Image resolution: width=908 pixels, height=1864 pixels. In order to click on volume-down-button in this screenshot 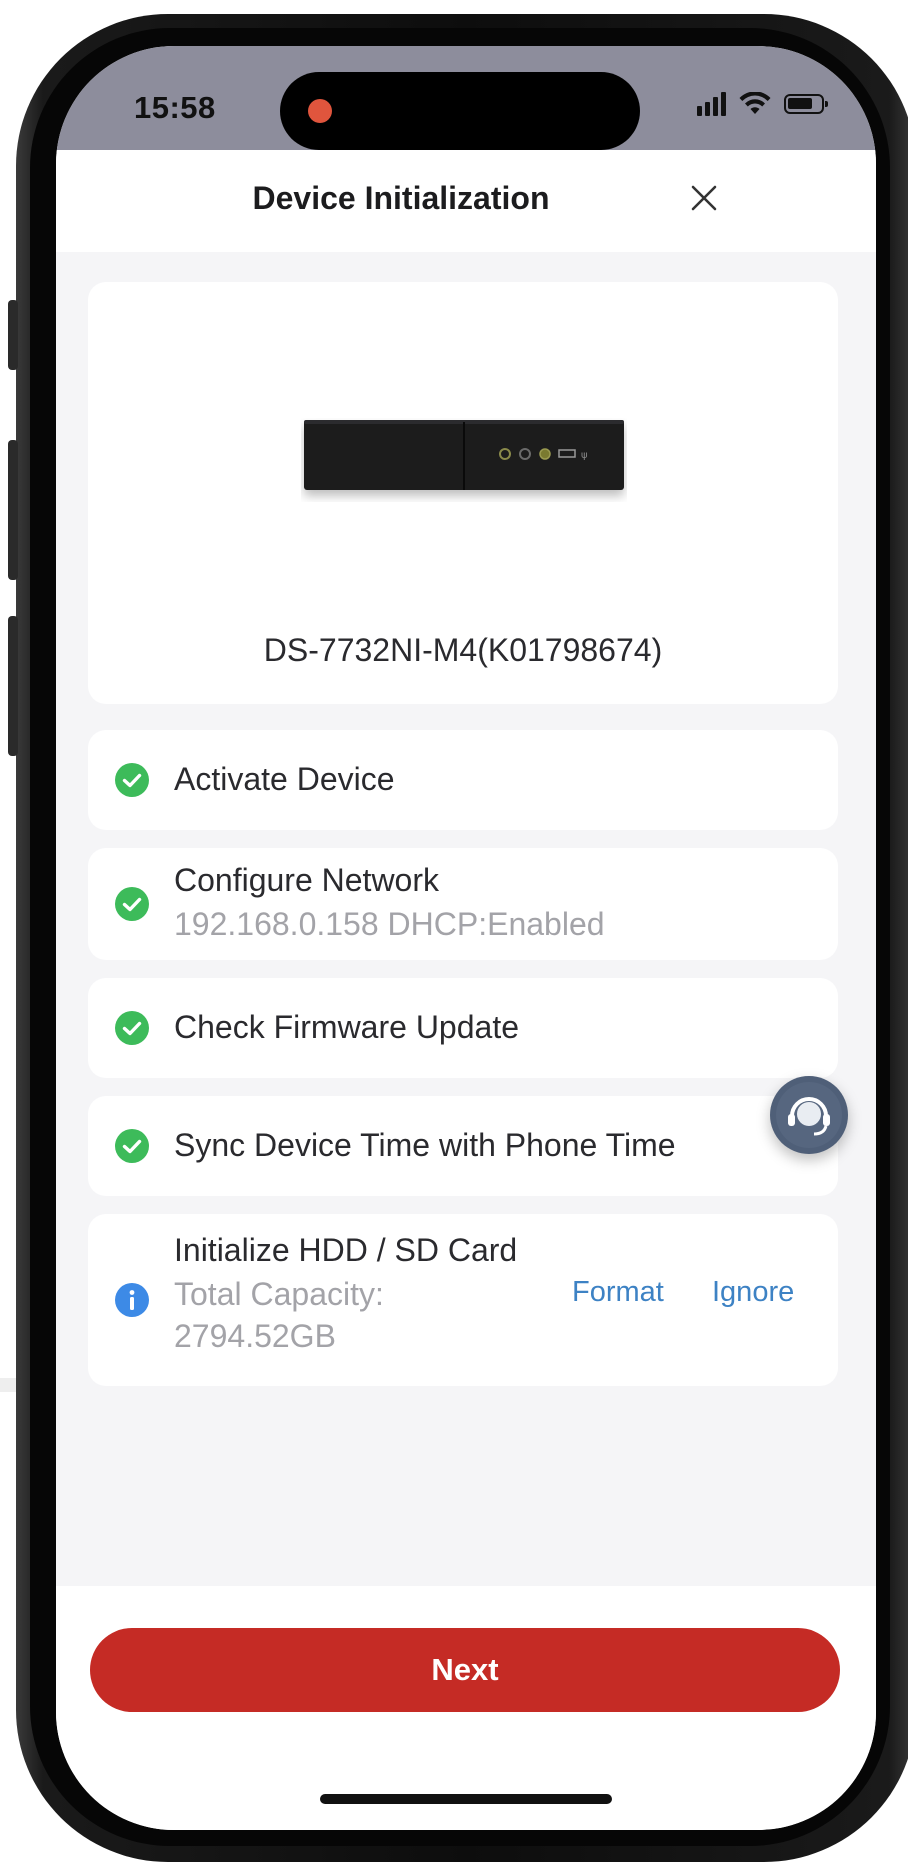, I will do `click(13, 686)`.